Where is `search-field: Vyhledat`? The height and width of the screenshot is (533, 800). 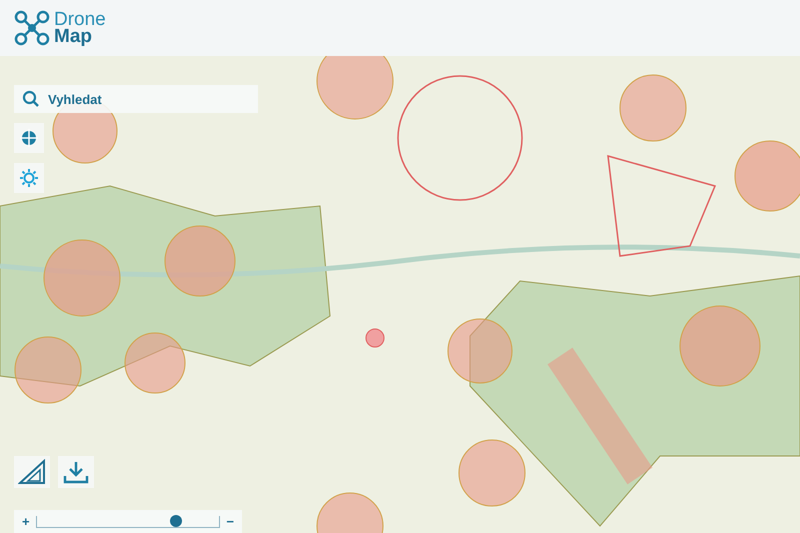
search-field: Vyhledat is located at coordinates (136, 99).